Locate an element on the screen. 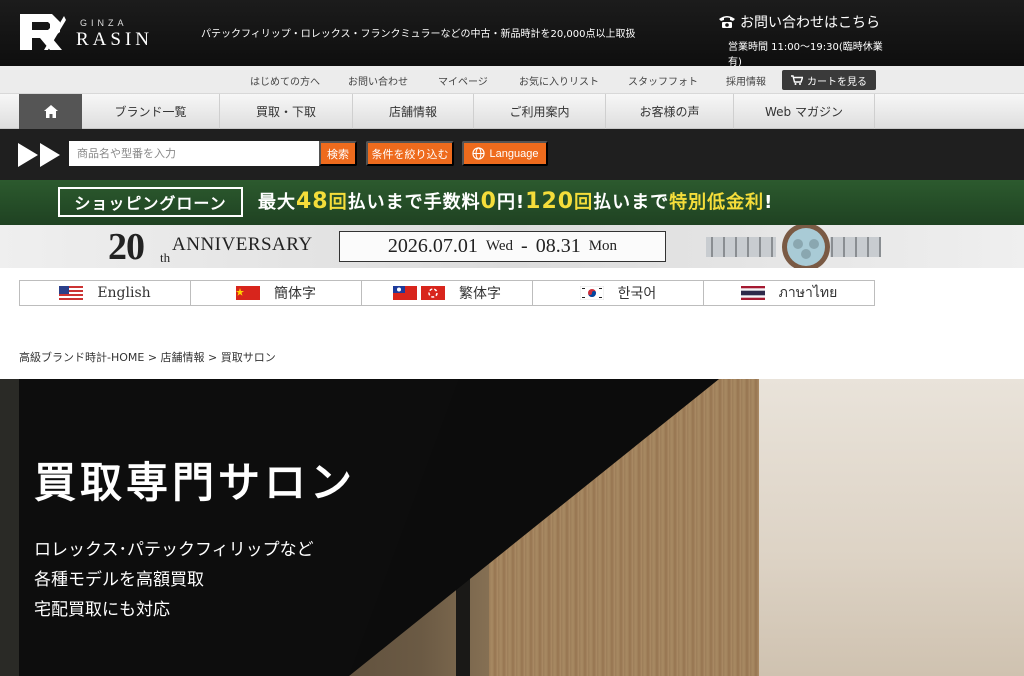 This screenshot has height=676, width=1024. anniversary-period: 2026.07.01 Wed -08.31 Mon is located at coordinates (502, 246).